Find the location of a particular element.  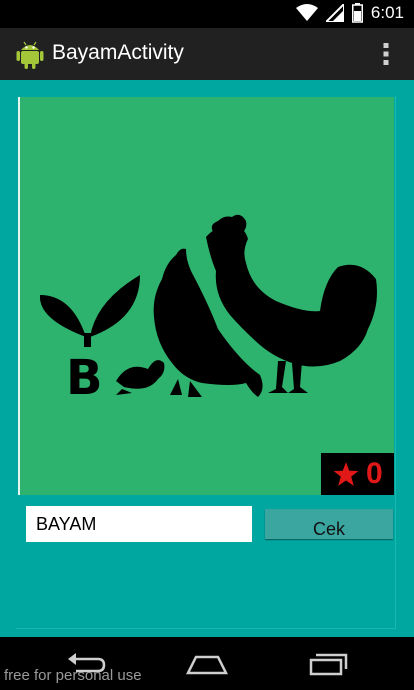

clock: 6:01 is located at coordinates (387, 12).